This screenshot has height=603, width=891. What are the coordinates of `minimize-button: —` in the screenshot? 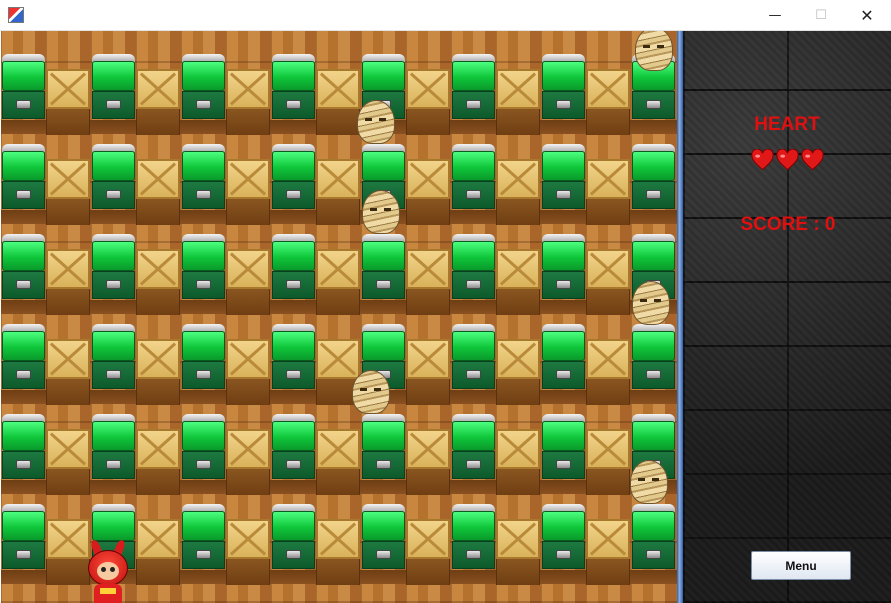 It's located at (775, 15).